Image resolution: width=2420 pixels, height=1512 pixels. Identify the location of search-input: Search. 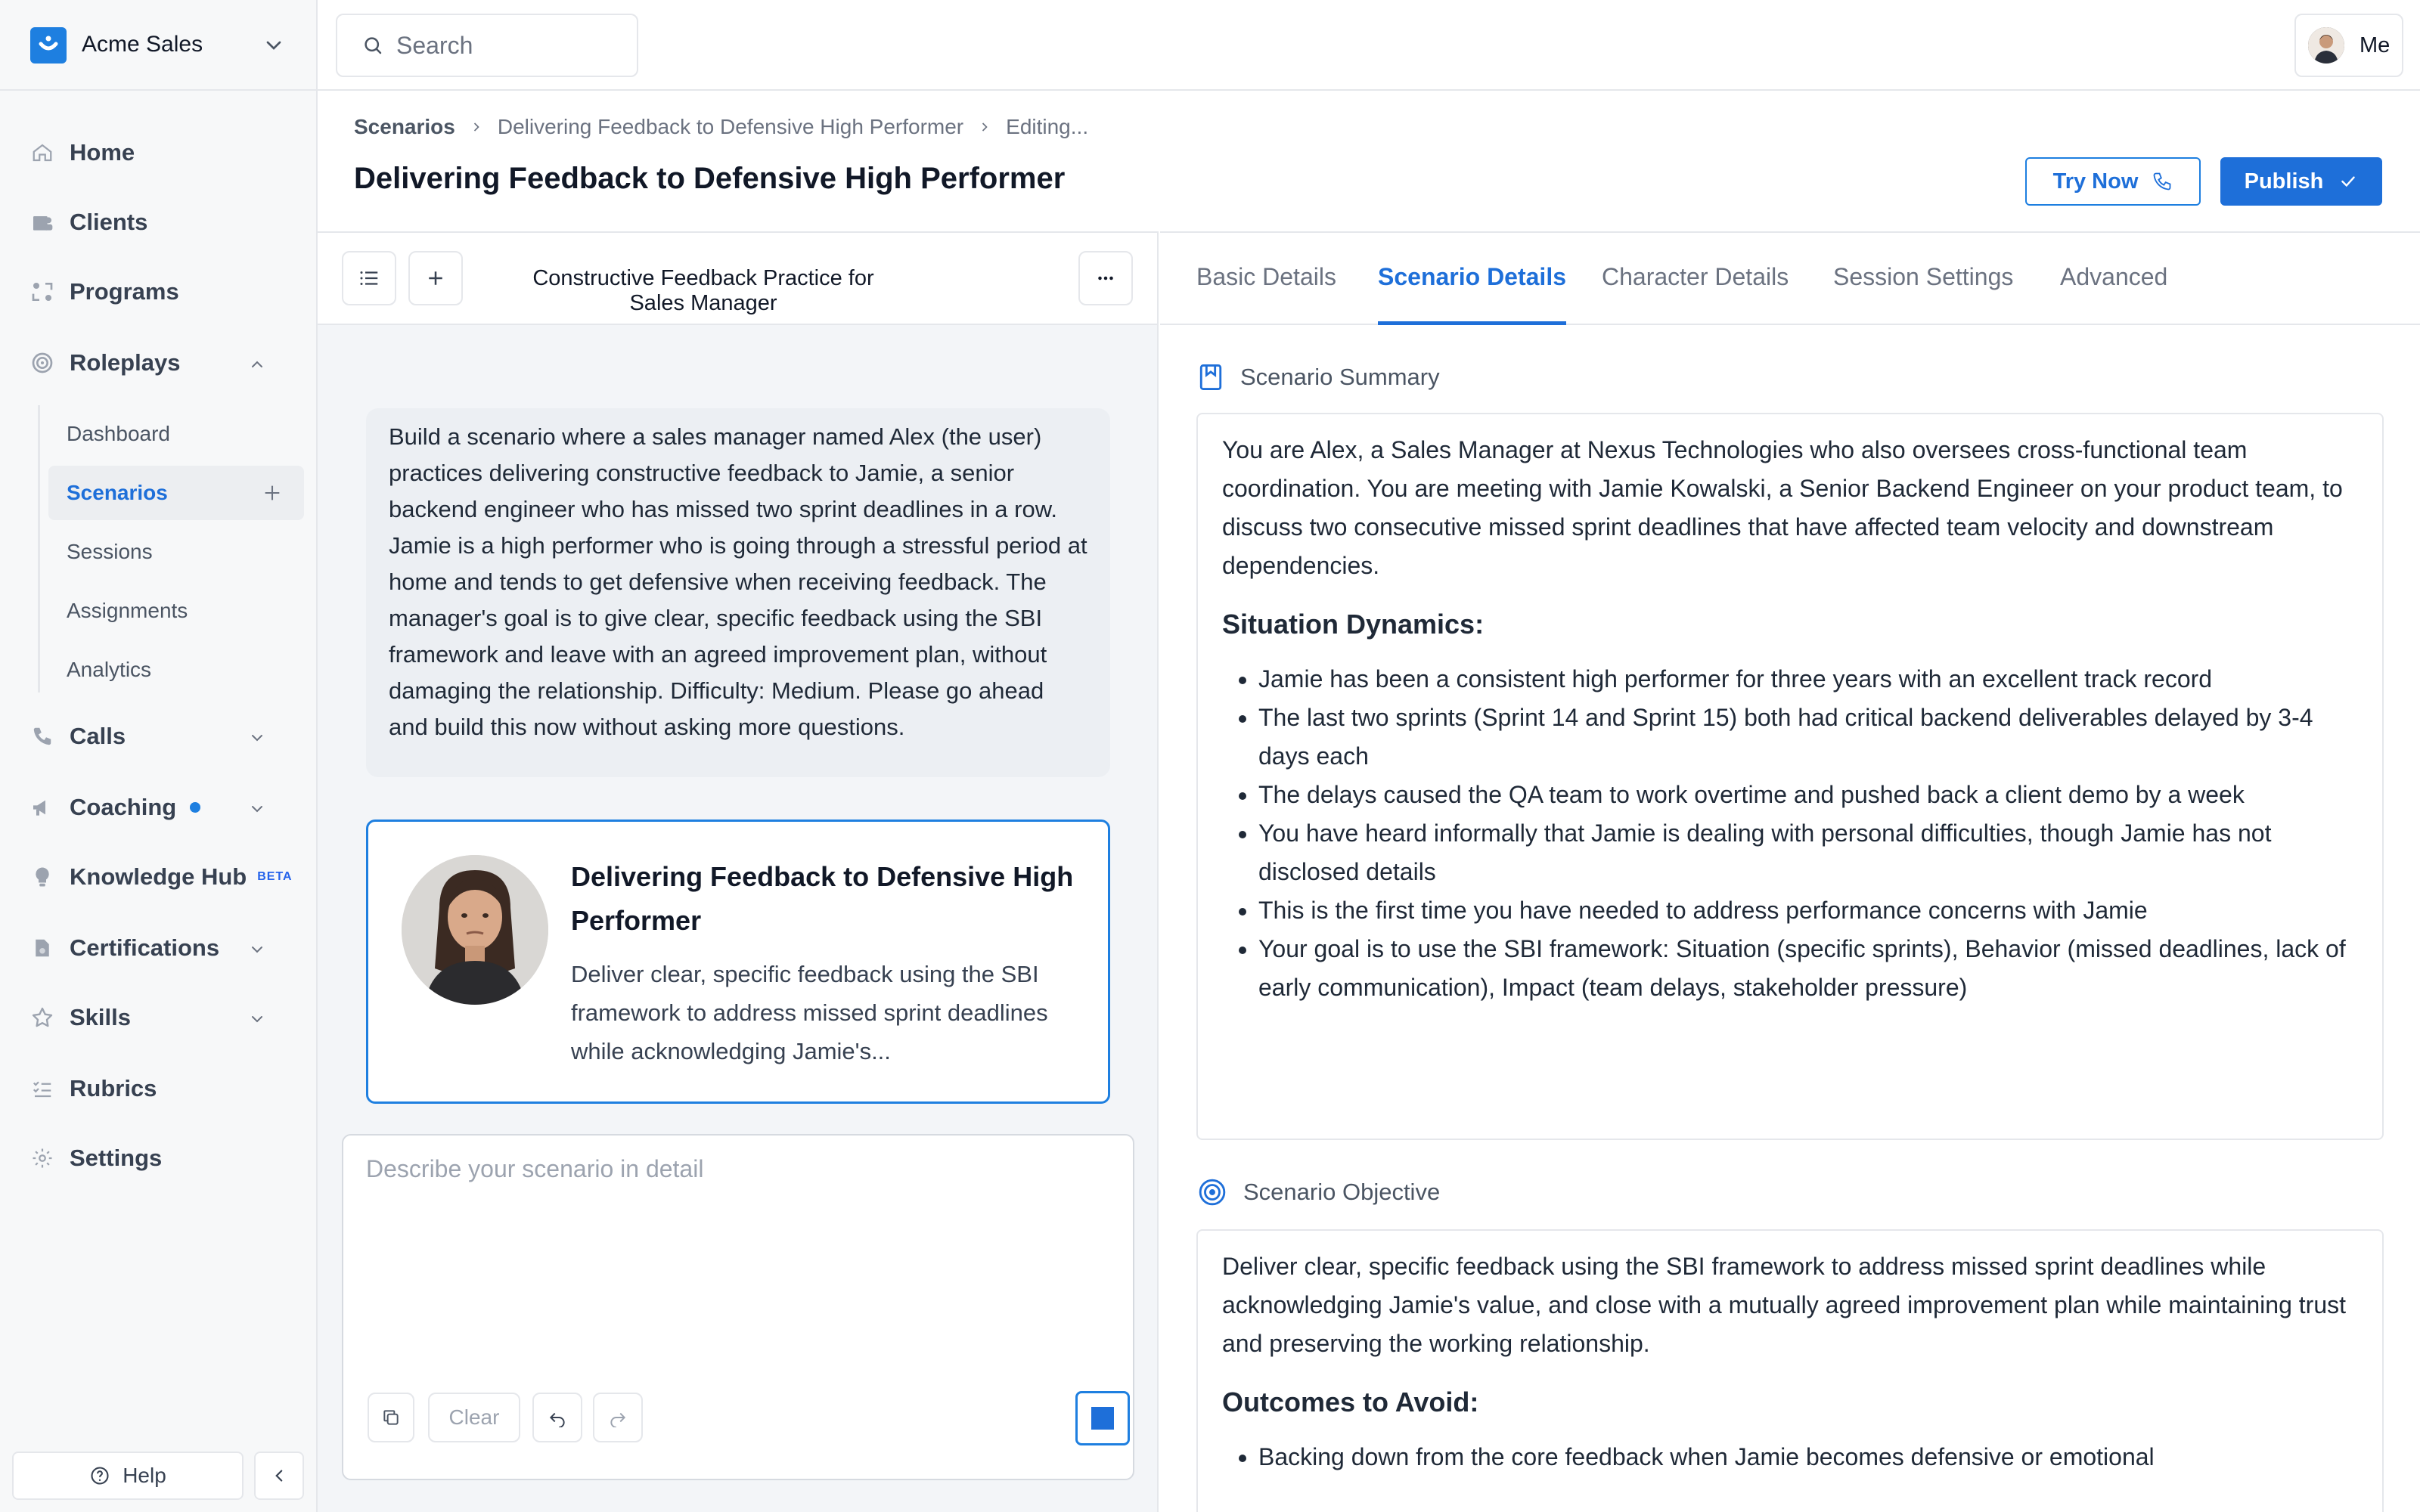
(487, 46).